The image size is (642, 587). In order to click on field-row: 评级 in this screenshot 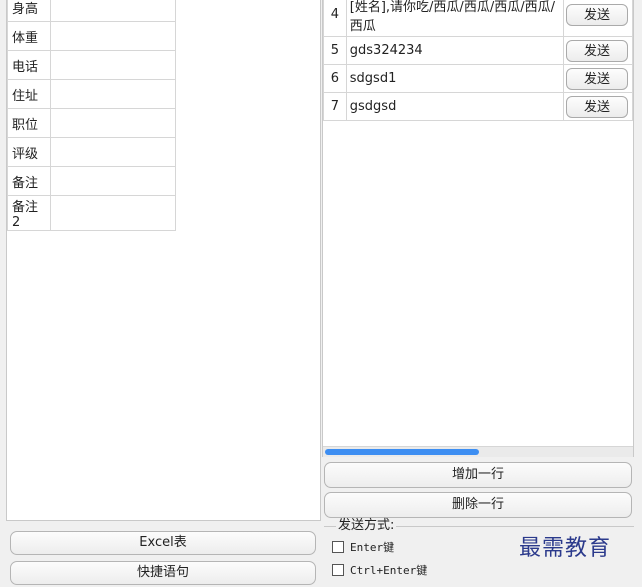, I will do `click(91, 152)`.